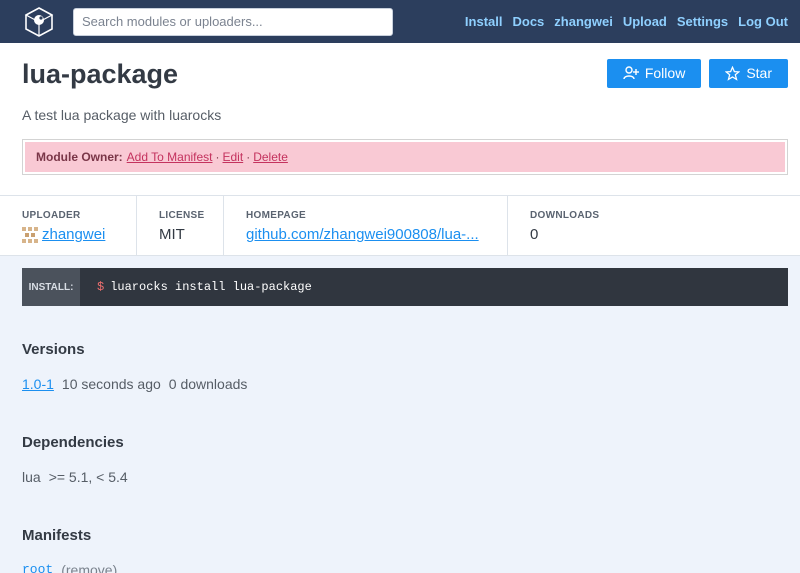  I want to click on list-item: root (remove), so click(400, 567).